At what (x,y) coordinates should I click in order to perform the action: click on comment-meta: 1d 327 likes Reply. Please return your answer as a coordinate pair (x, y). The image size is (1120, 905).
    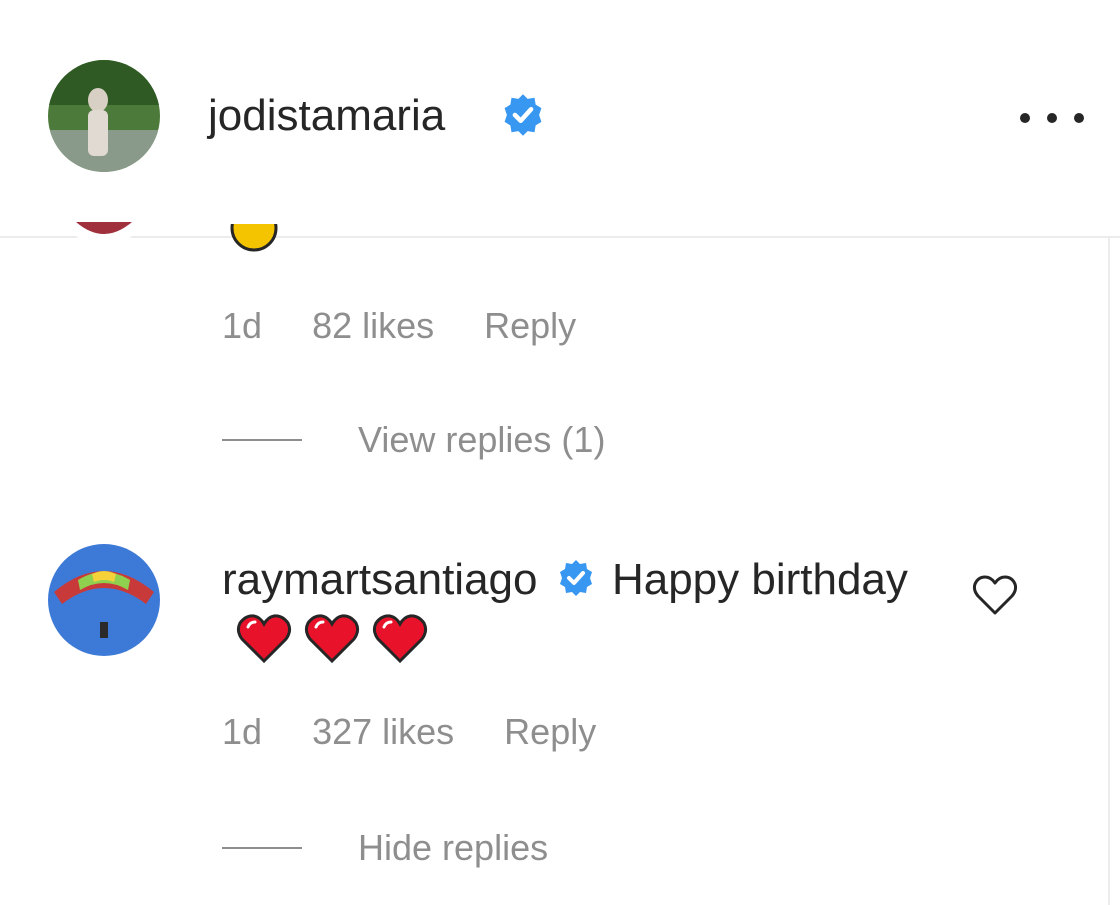
    Looking at the image, I should click on (429, 732).